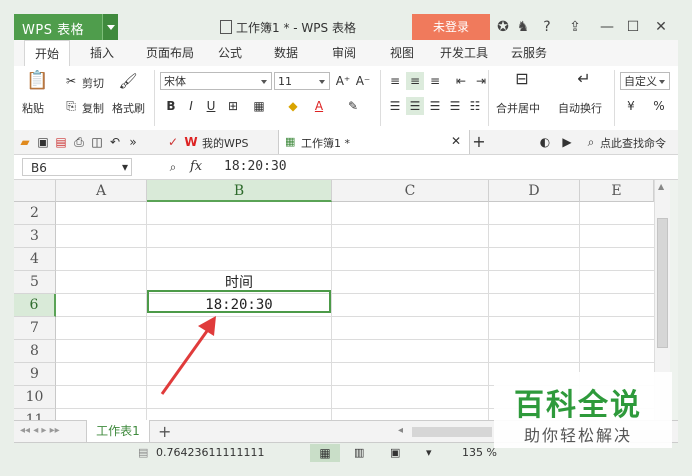 This screenshot has width=692, height=476. I want to click on open-folder-icon: ▰, so click(25, 142).